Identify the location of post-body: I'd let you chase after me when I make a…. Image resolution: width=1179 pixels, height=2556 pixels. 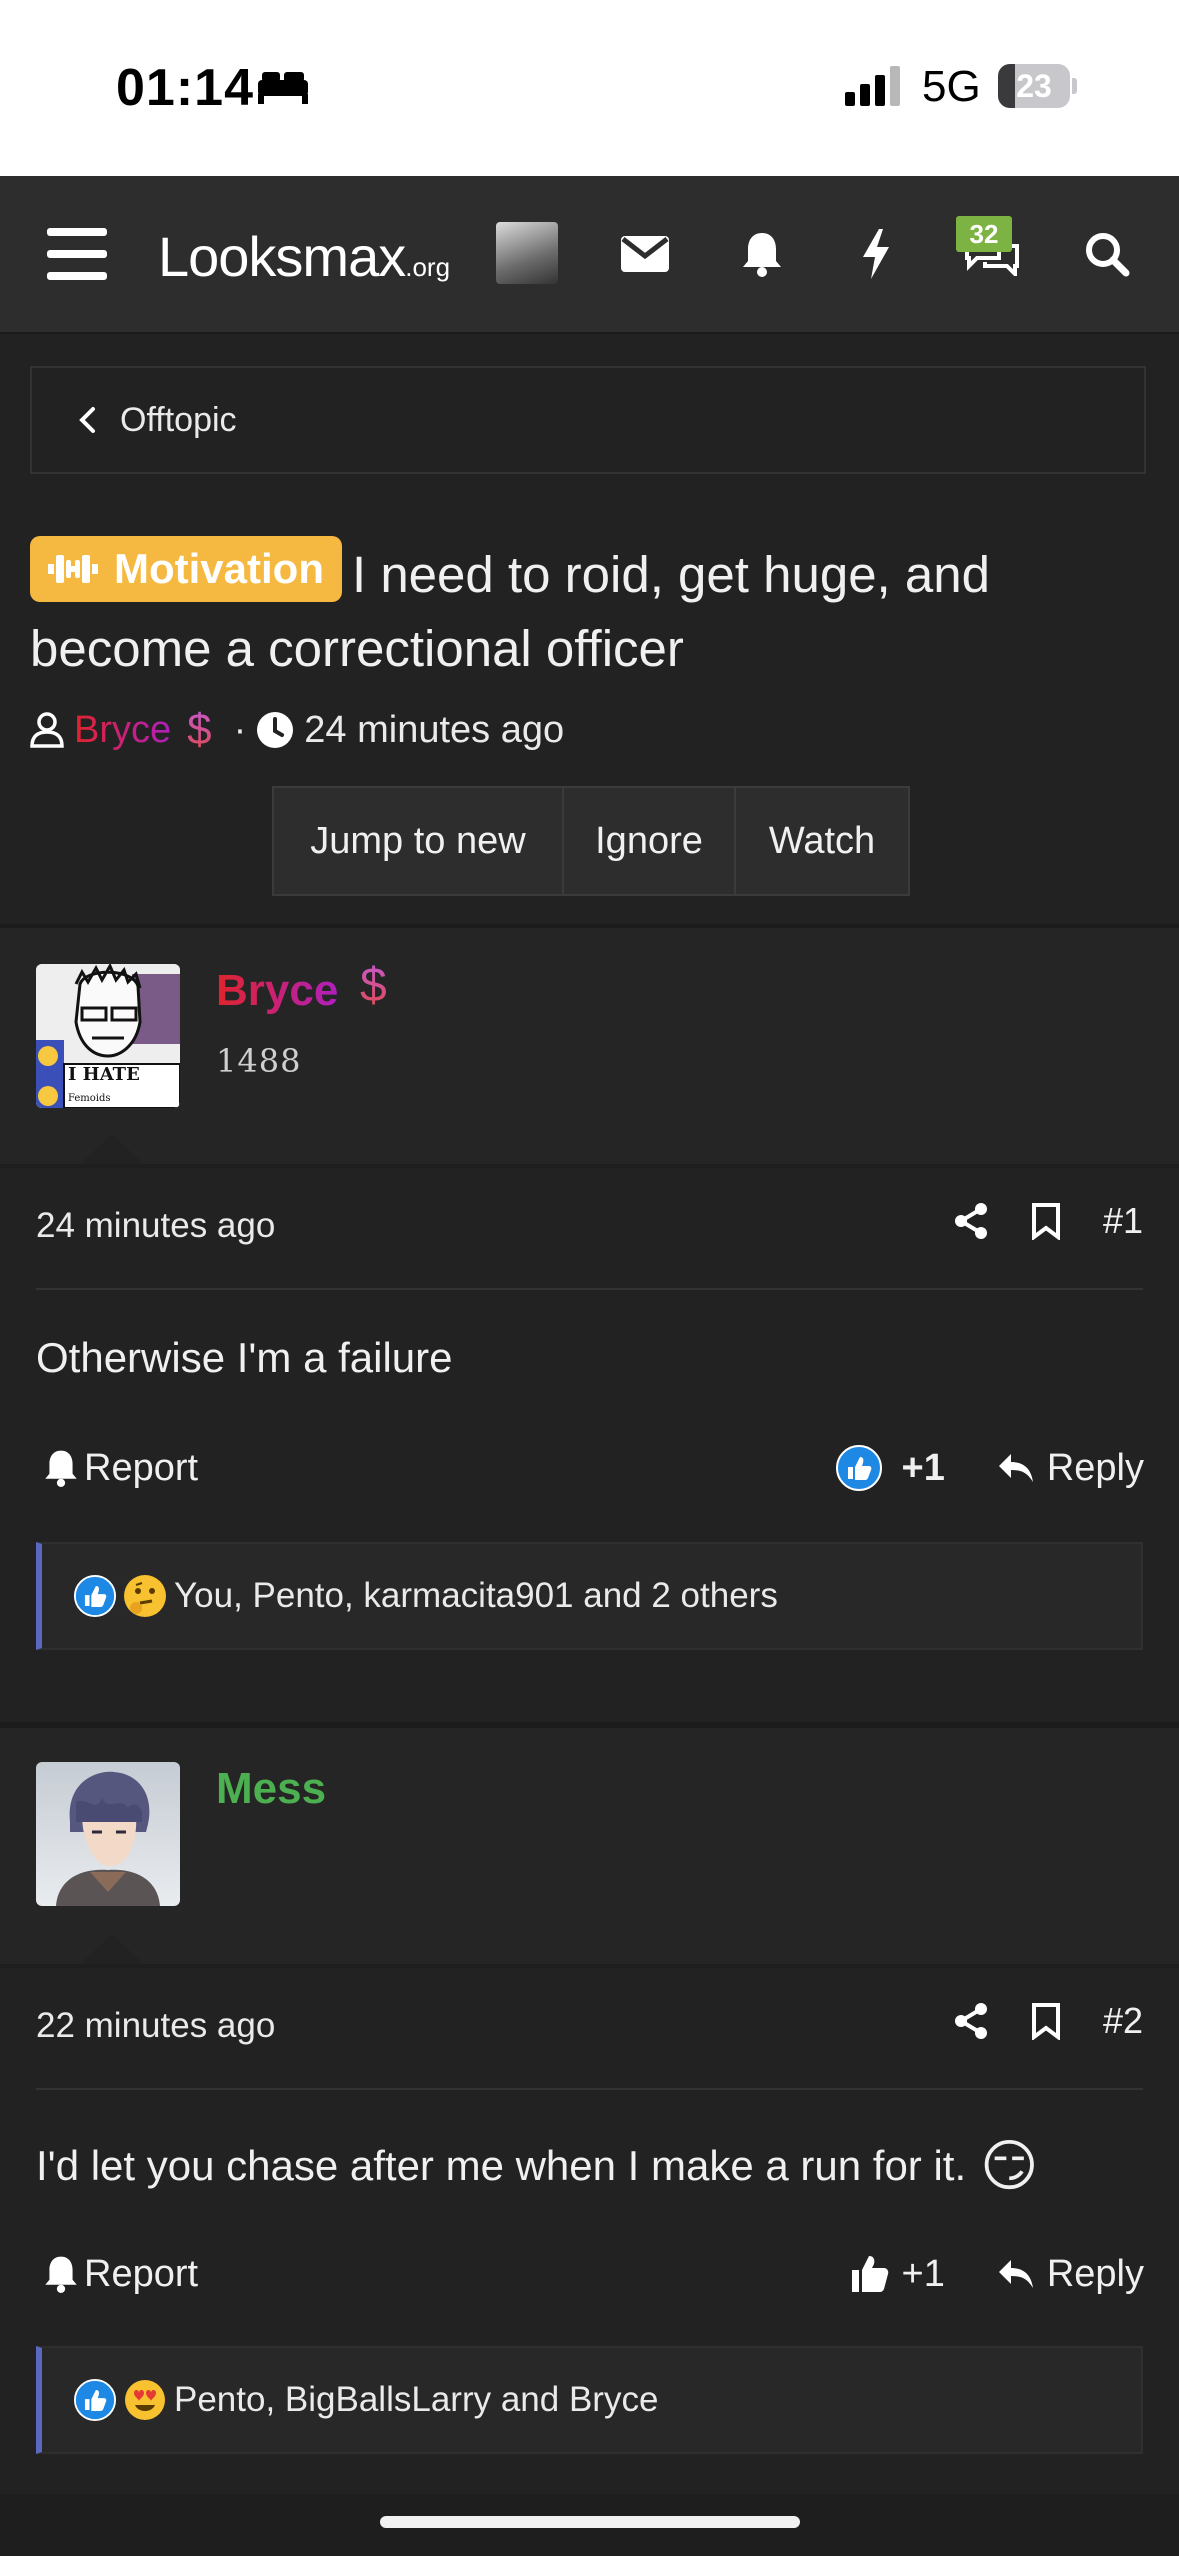
(537, 2166).